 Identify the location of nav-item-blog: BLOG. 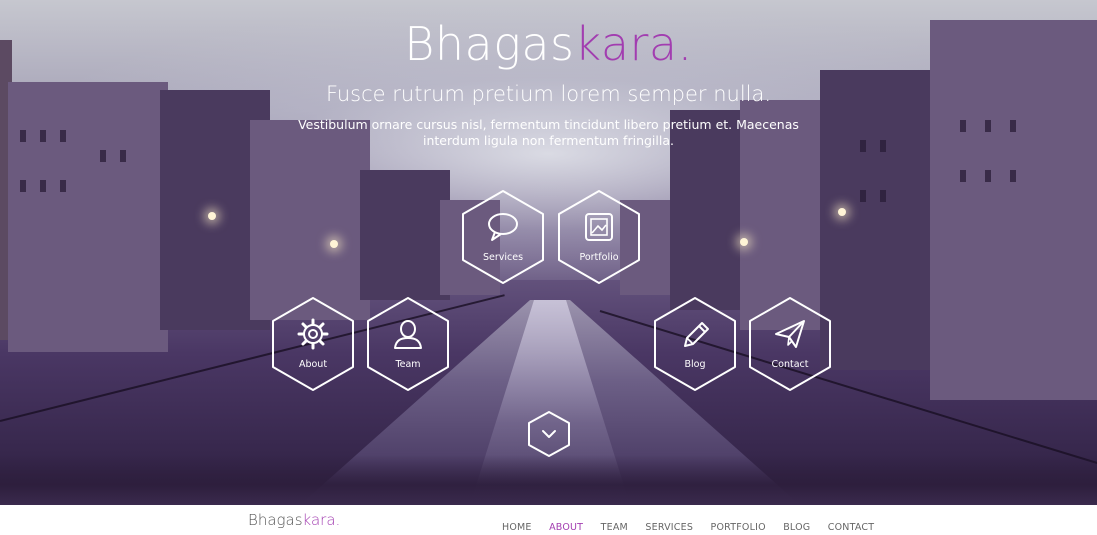
(796, 527).